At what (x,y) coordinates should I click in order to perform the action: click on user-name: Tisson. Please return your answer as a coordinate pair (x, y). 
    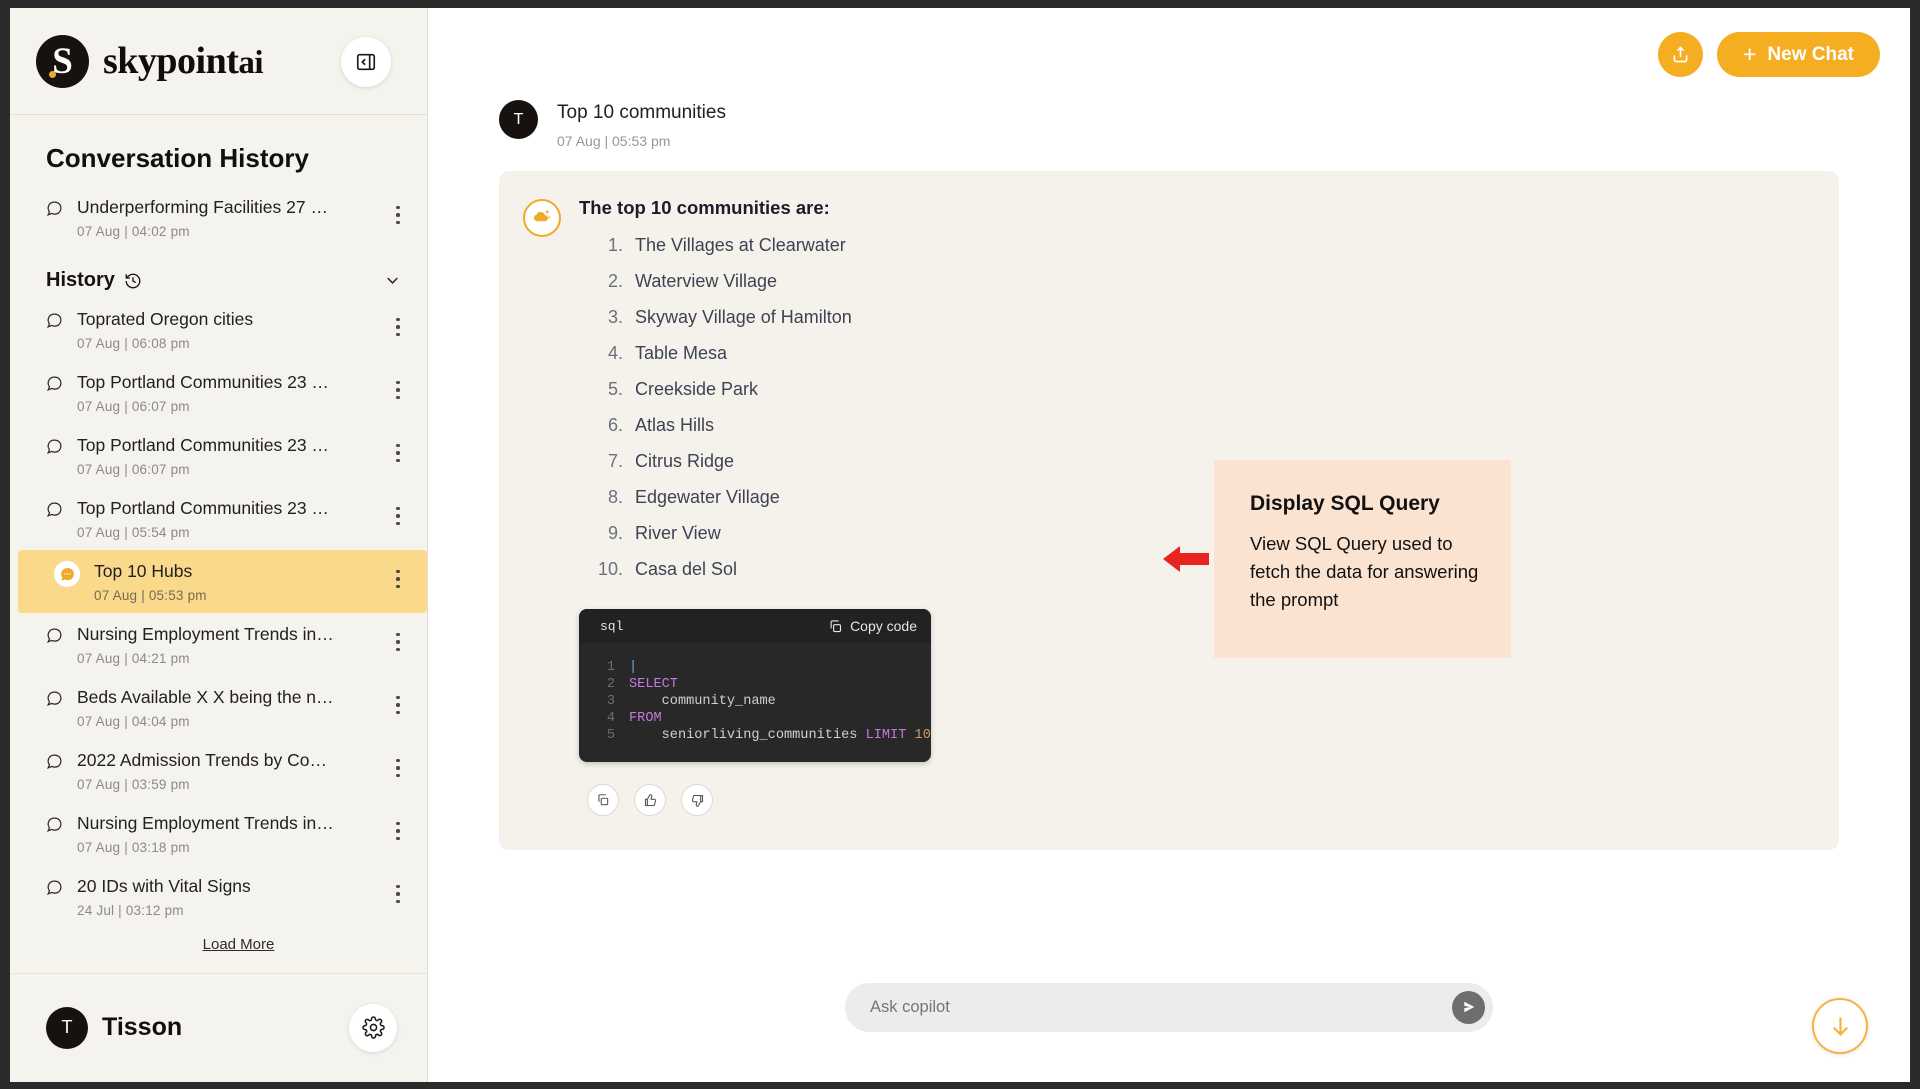
    Looking at the image, I should click on (142, 1027).